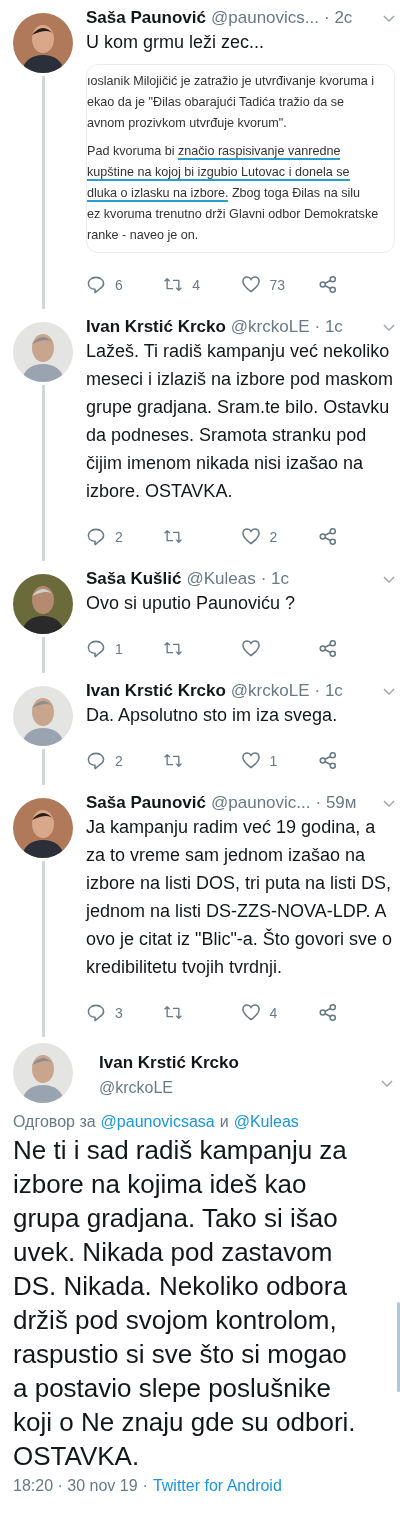  What do you see at coordinates (273, 1012) in the screenshot?
I see `like-count: 4` at bounding box center [273, 1012].